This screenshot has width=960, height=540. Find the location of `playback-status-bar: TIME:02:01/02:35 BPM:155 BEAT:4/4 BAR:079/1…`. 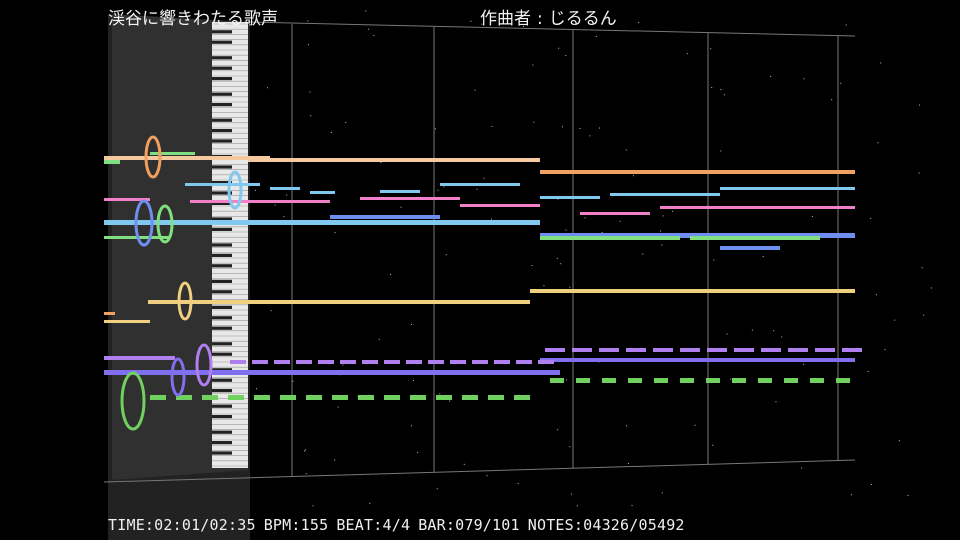

playback-status-bar: TIME:02:01/02:35 BPM:155 BEAT:4/4 BAR:079/1… is located at coordinates (400, 525).